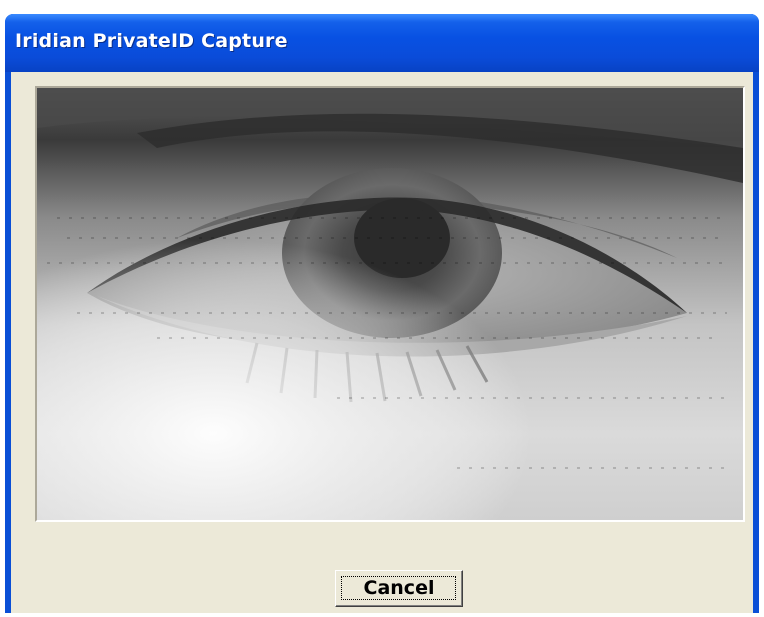 The height and width of the screenshot is (617, 764). Describe the element at coordinates (151, 41) in the screenshot. I see `window-title: Iridian PrivateID Capture` at that location.